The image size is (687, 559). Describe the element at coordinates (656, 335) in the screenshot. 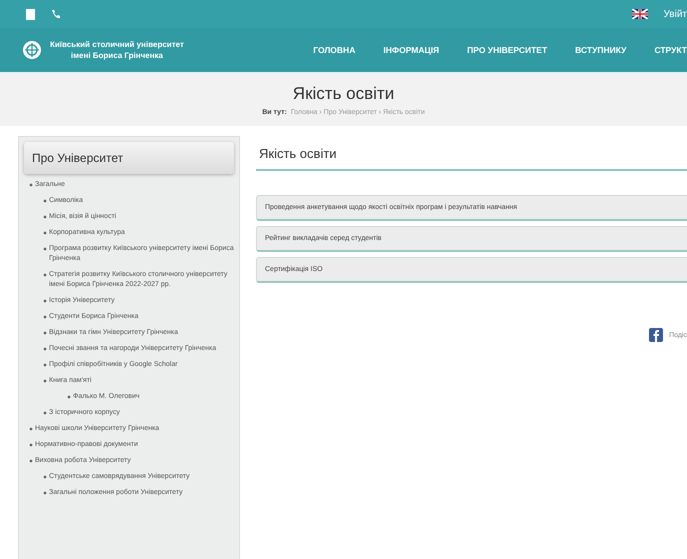

I see `facebook-icon` at that location.